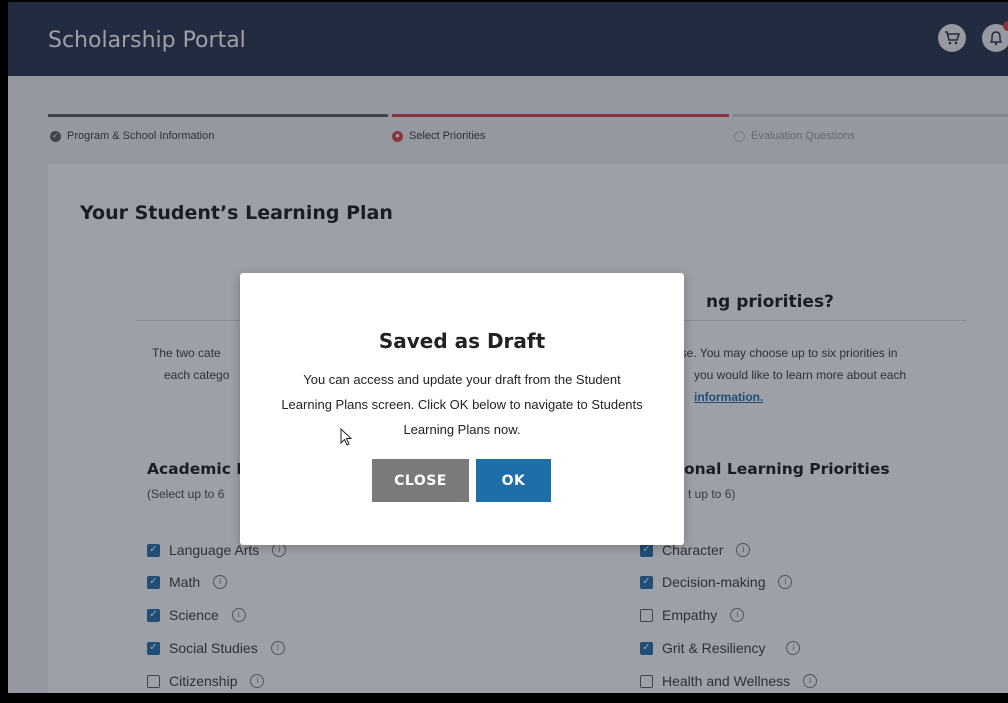 This screenshot has height=703, width=1008. Describe the element at coordinates (513, 480) in the screenshot. I see `ok-button: OK` at that location.